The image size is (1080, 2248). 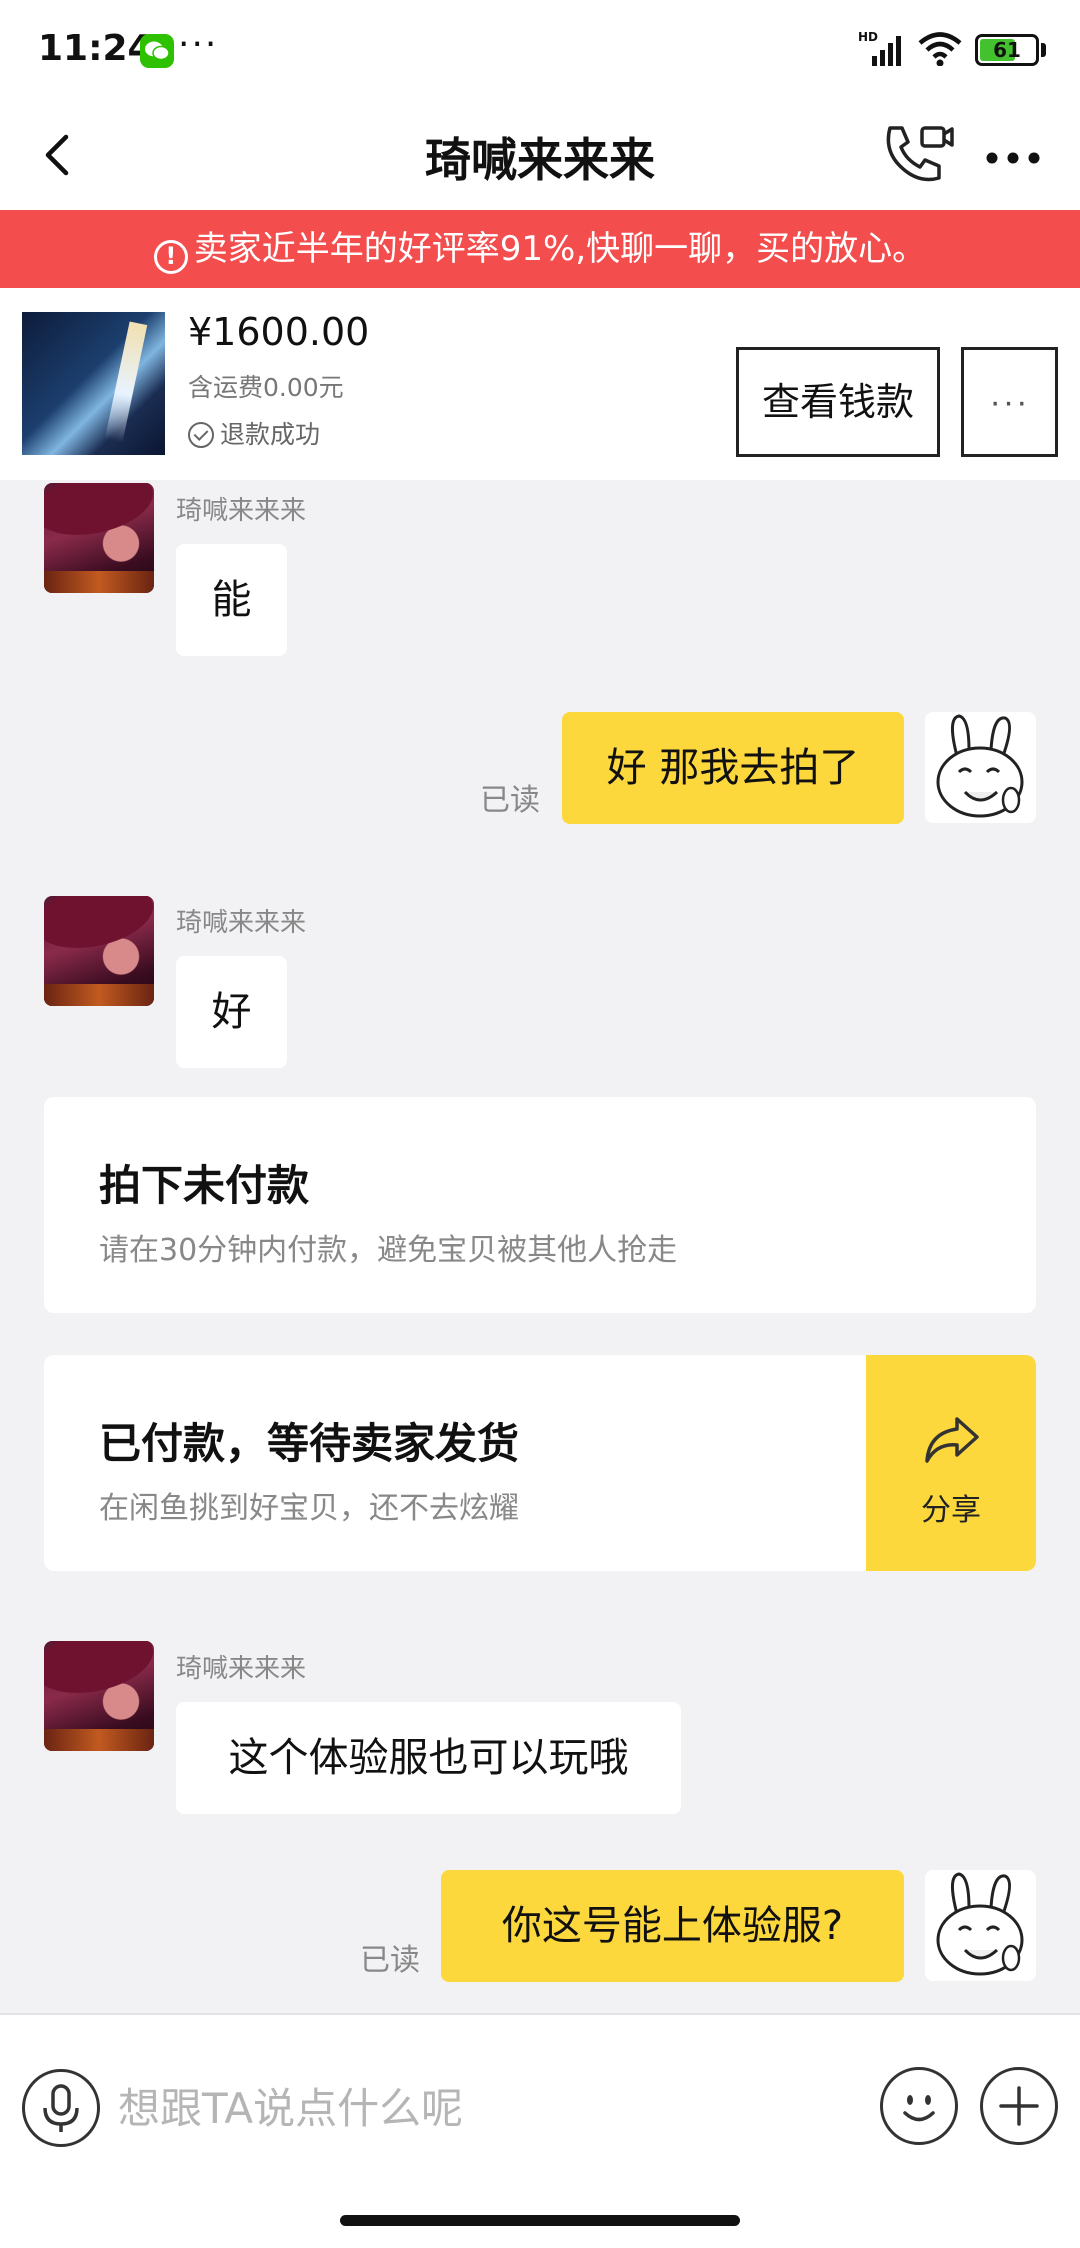 What do you see at coordinates (388, 1250) in the screenshot?
I see `order-status-subtitle: 请在30分钟内付款，避免宝贝被其他人抢走` at bounding box center [388, 1250].